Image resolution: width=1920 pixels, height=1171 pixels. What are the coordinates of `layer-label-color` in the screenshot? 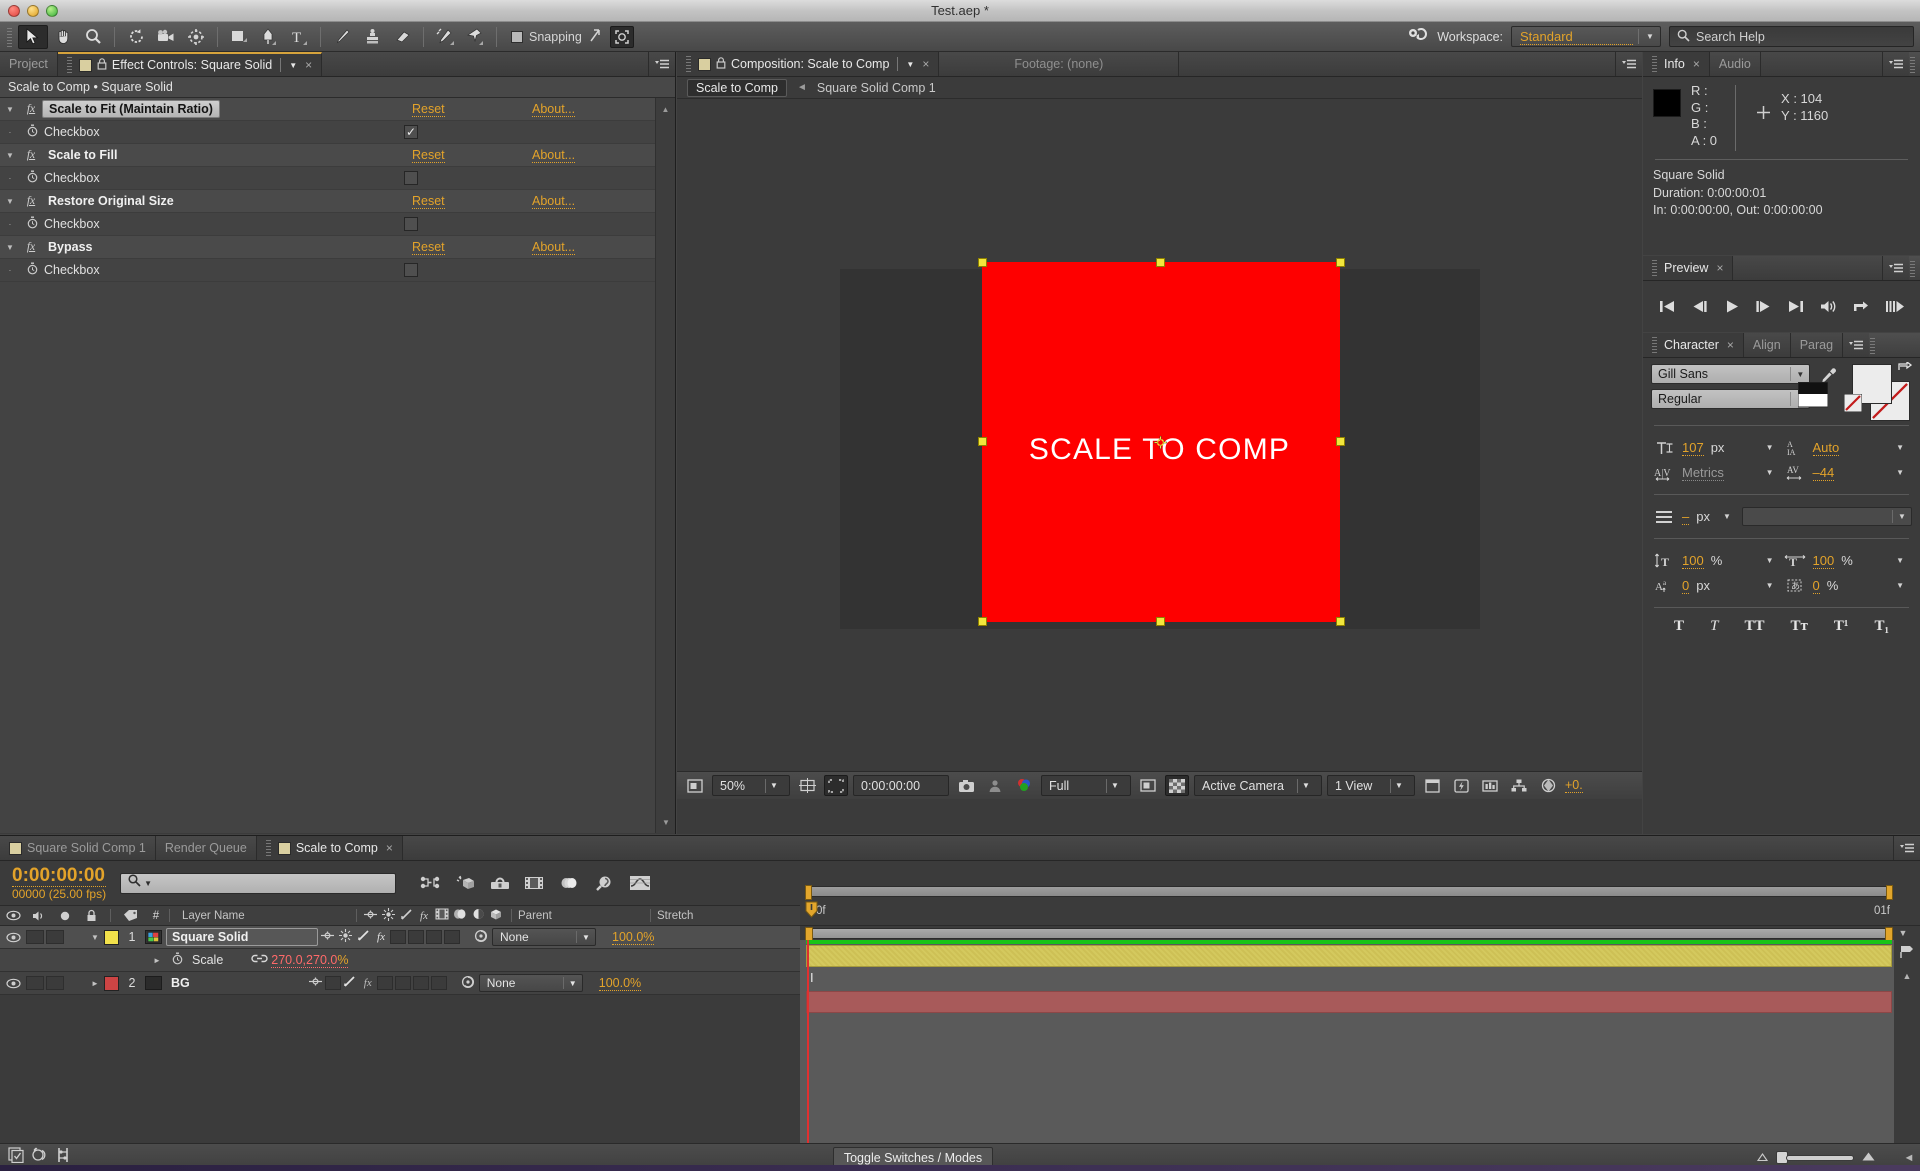 It's located at (111, 937).